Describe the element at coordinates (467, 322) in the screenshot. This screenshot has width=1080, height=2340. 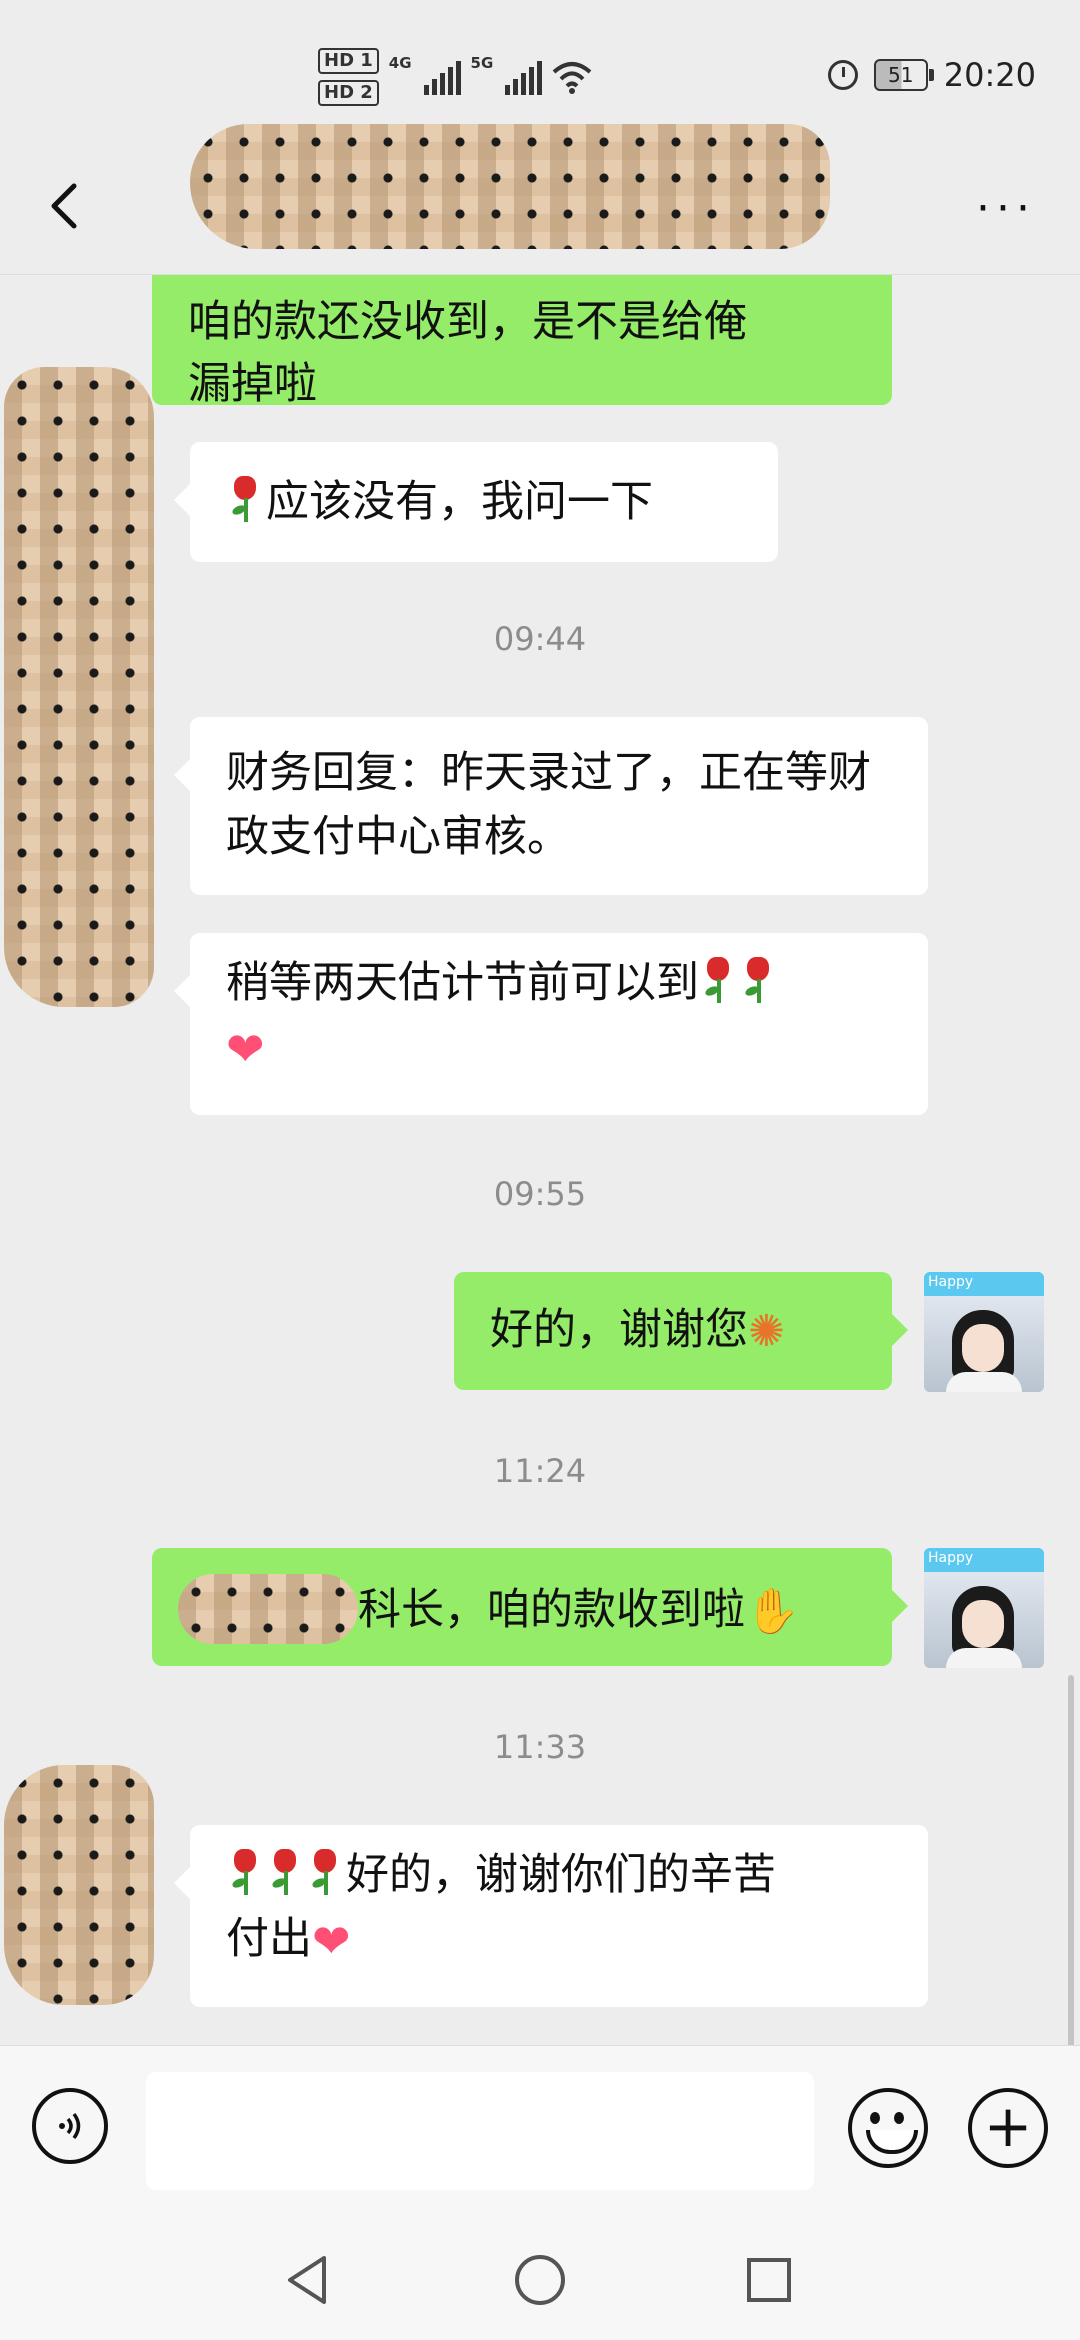
I see `message-text-line: 咱的款还没收到，是不是给俺` at that location.